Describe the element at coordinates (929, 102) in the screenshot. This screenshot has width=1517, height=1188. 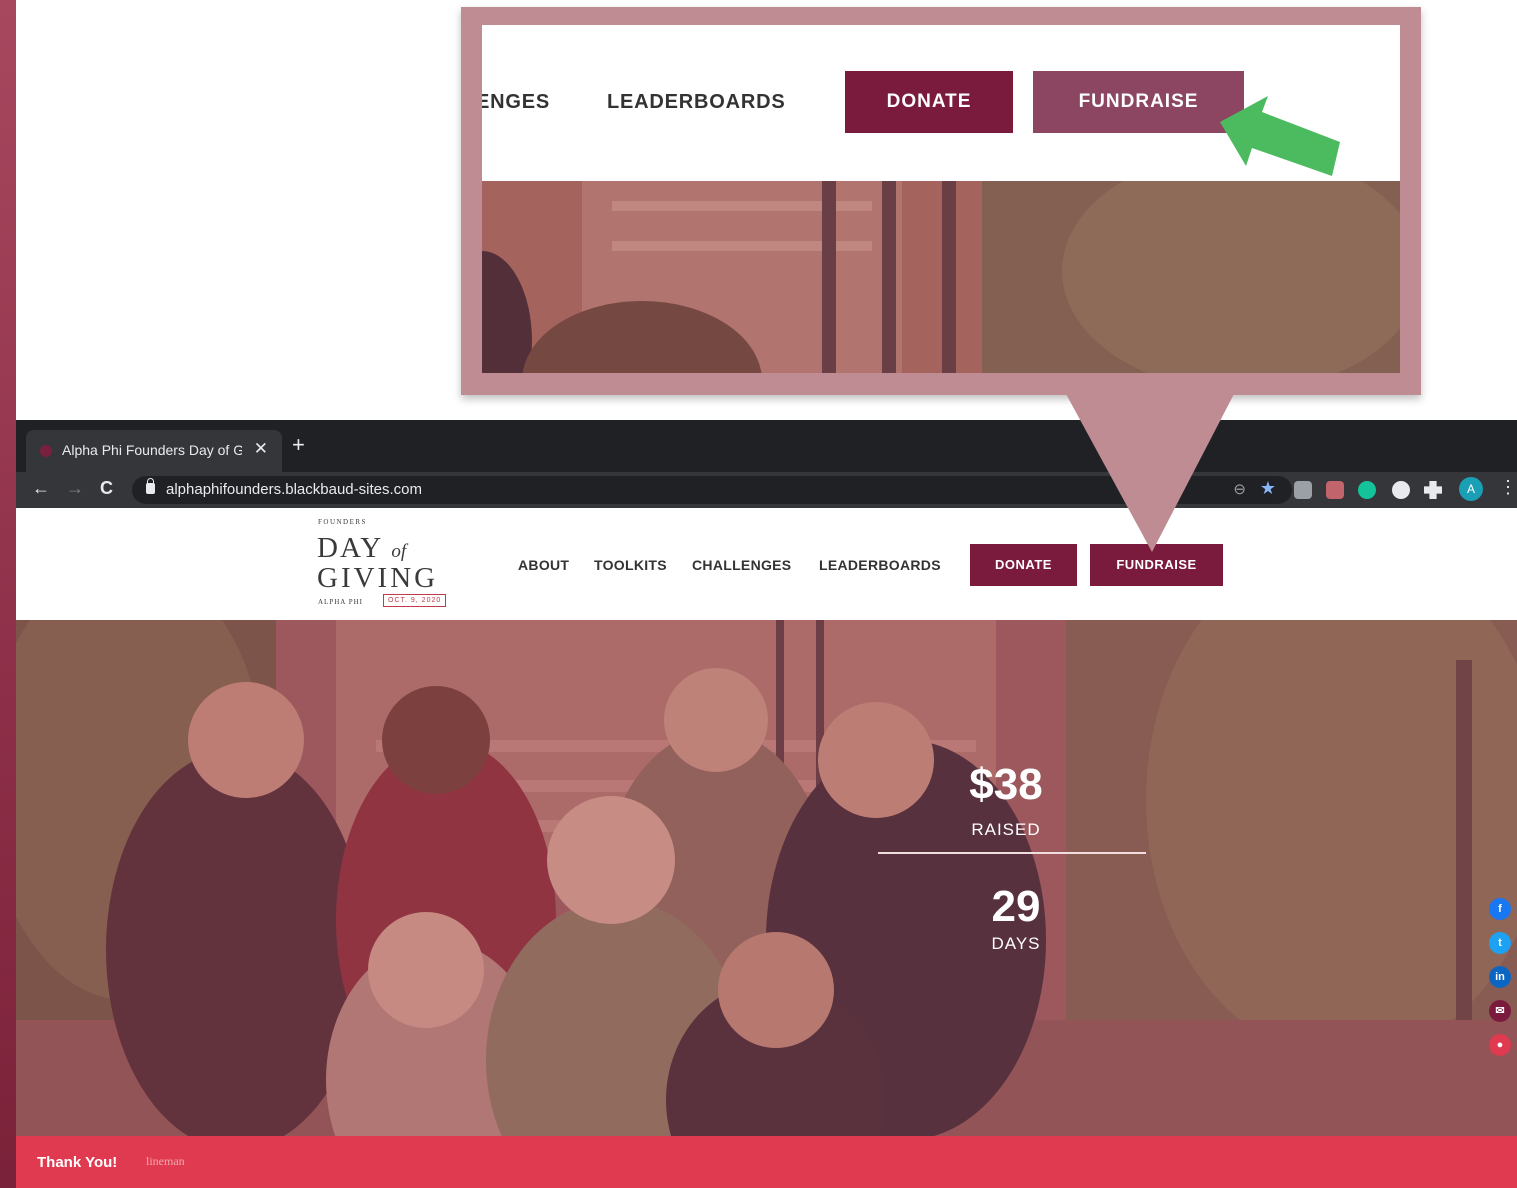
I see `zoomed-donate-button: DONATE` at that location.